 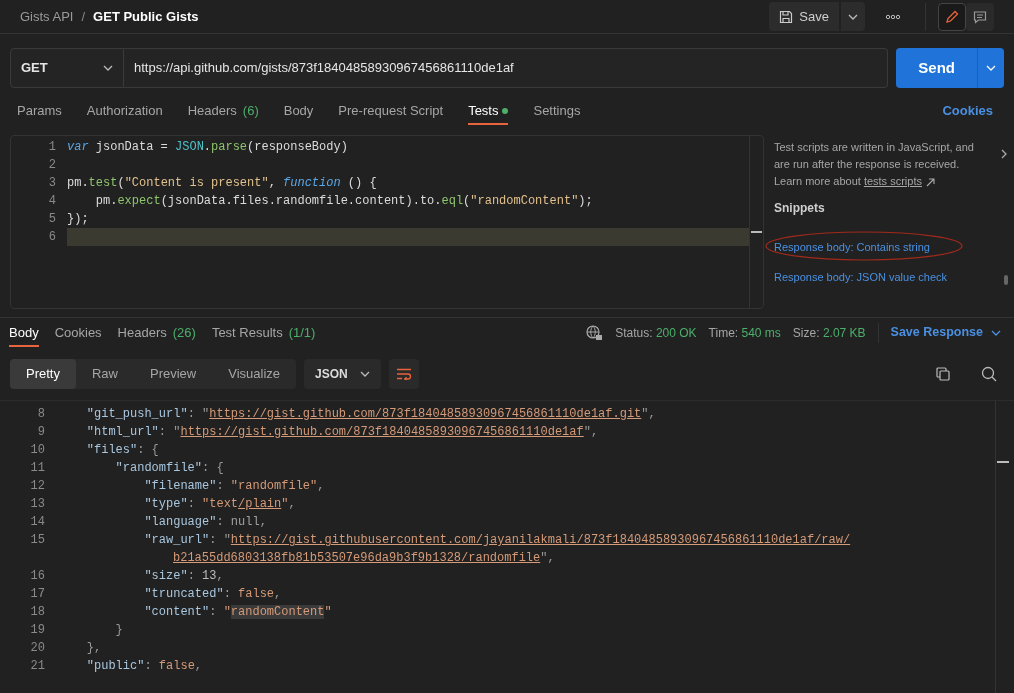 What do you see at coordinates (78, 332) in the screenshot?
I see `tab: Cookies` at bounding box center [78, 332].